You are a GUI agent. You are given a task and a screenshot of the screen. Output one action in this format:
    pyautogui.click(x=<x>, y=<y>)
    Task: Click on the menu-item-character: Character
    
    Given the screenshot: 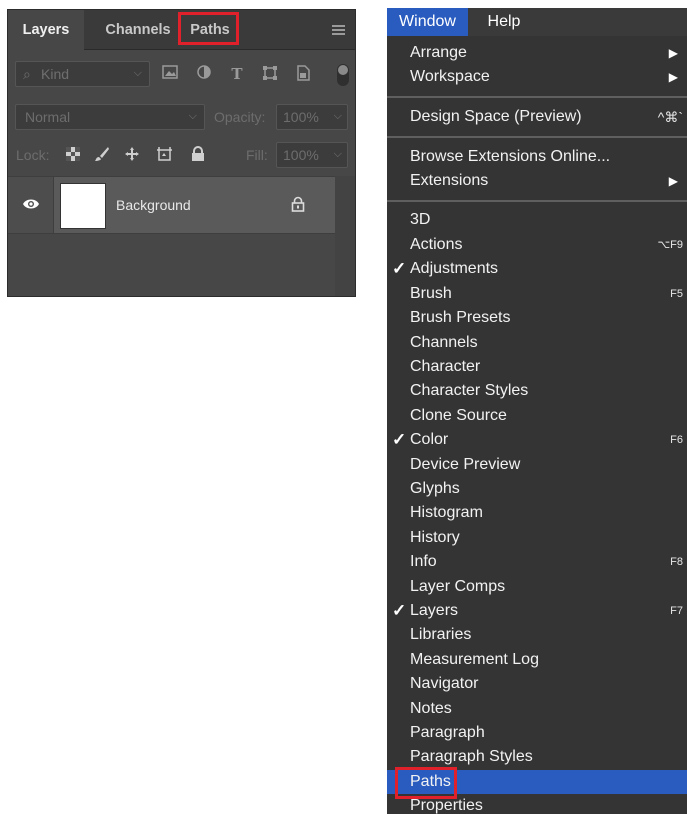 What is the action you would take?
    pyautogui.click(x=537, y=367)
    